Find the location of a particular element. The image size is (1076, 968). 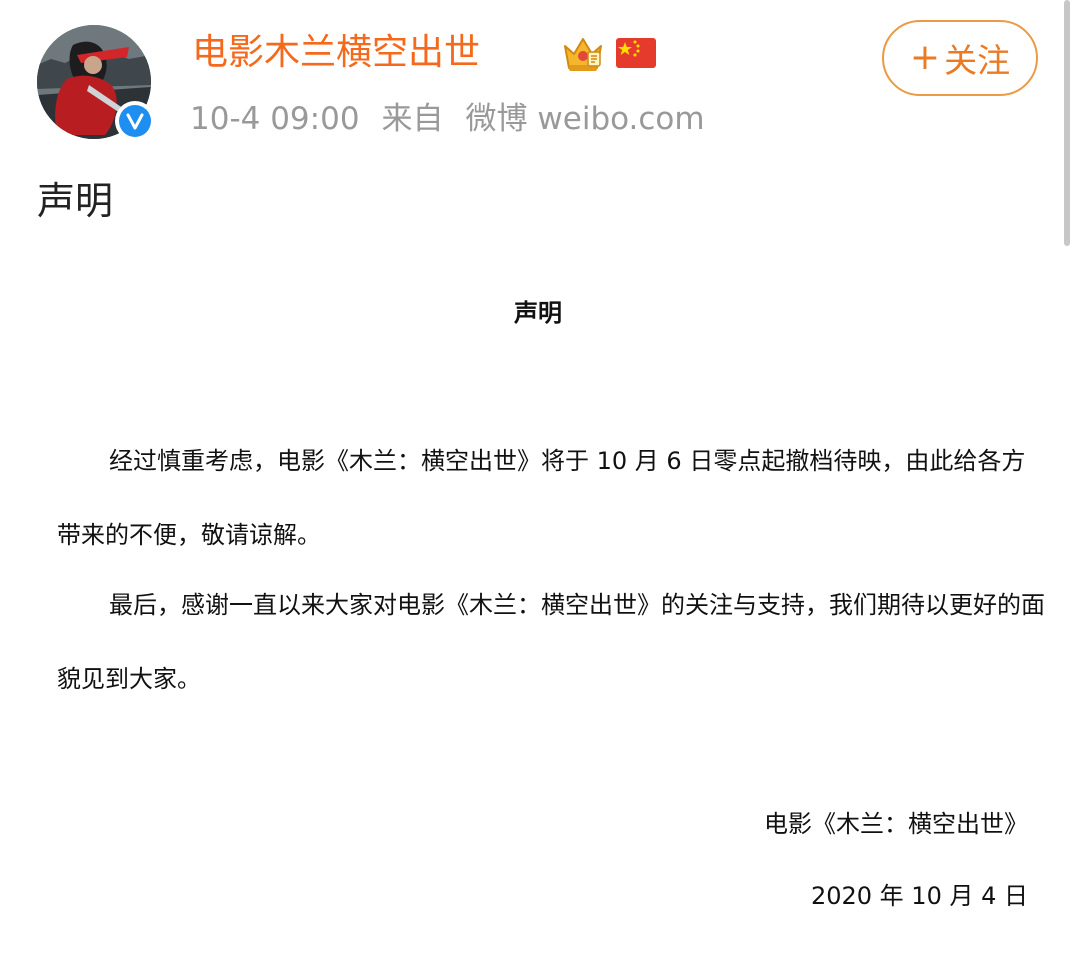

follow-button: + 关注 is located at coordinates (960, 58).